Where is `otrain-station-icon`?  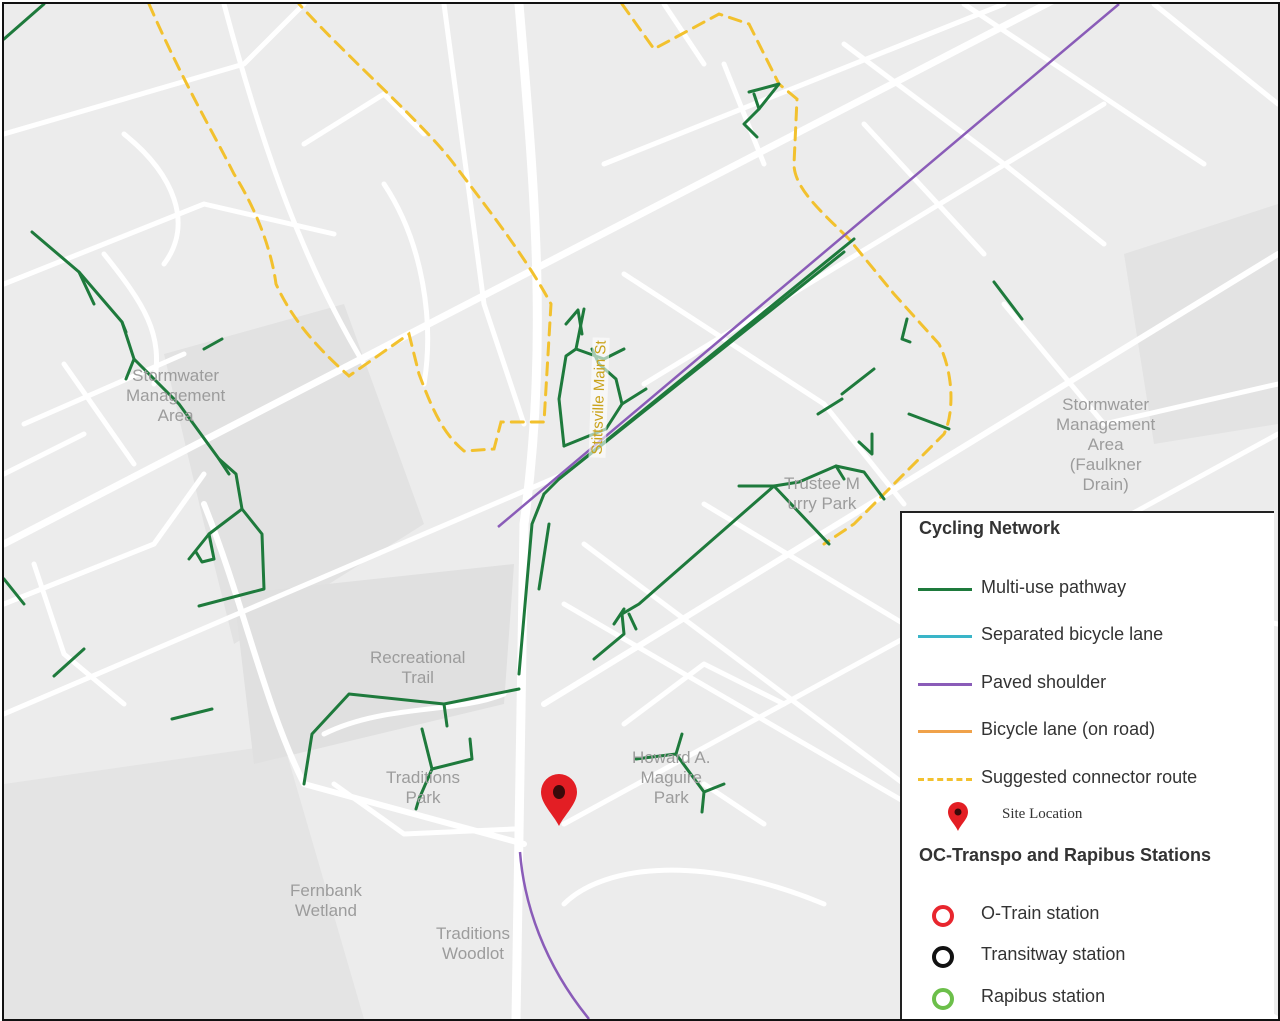
otrain-station-icon is located at coordinates (943, 916).